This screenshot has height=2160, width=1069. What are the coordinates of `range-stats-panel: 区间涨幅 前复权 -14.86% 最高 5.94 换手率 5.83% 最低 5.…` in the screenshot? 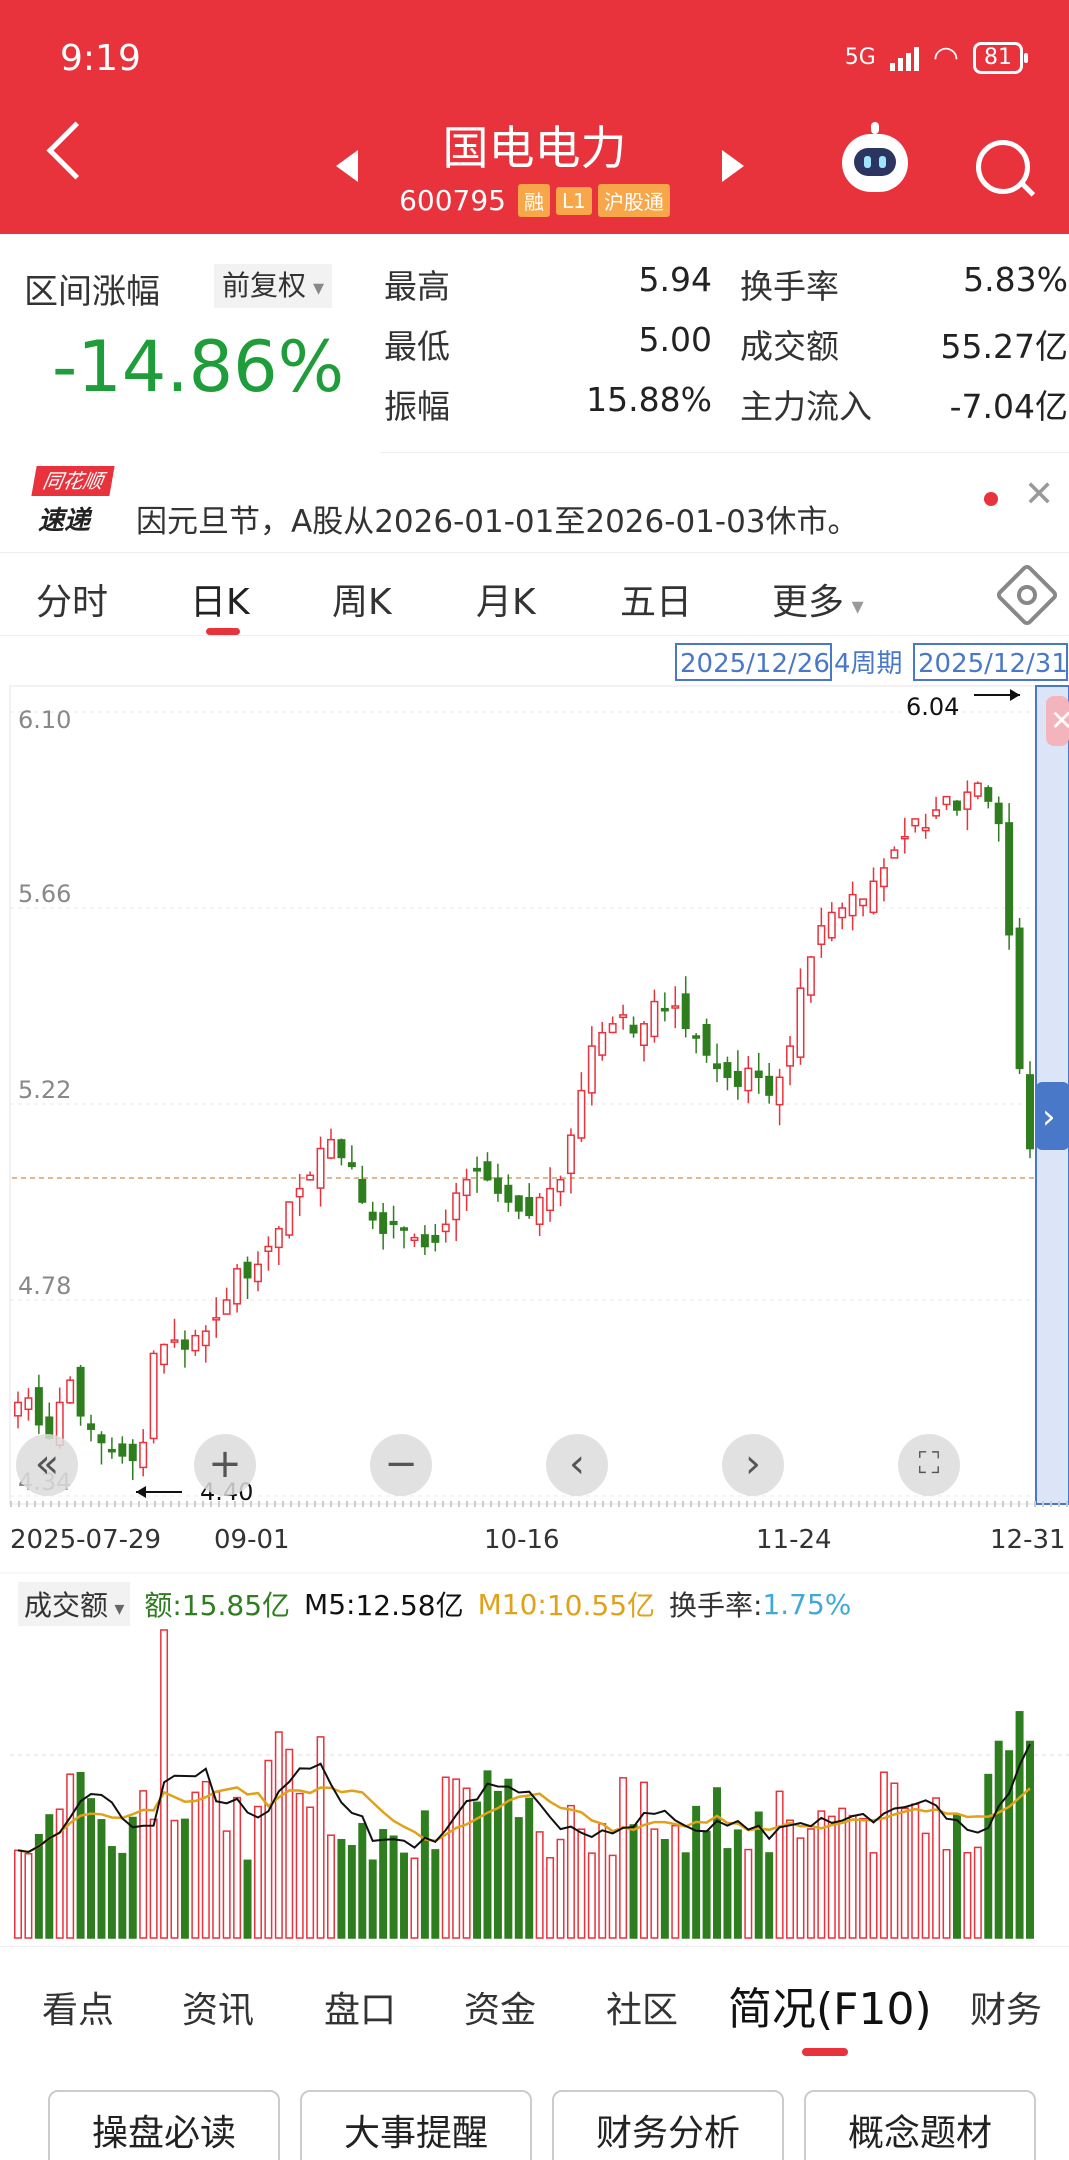 It's located at (534, 344).